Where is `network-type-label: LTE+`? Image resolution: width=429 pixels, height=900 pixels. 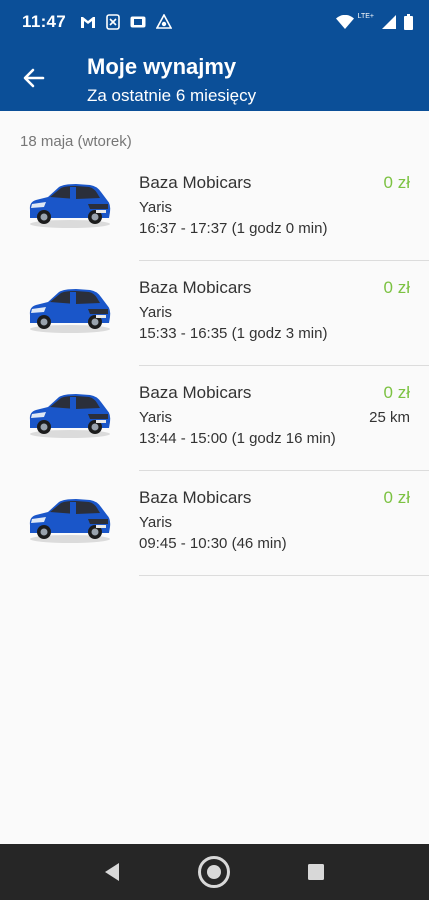 network-type-label: LTE+ is located at coordinates (365, 16).